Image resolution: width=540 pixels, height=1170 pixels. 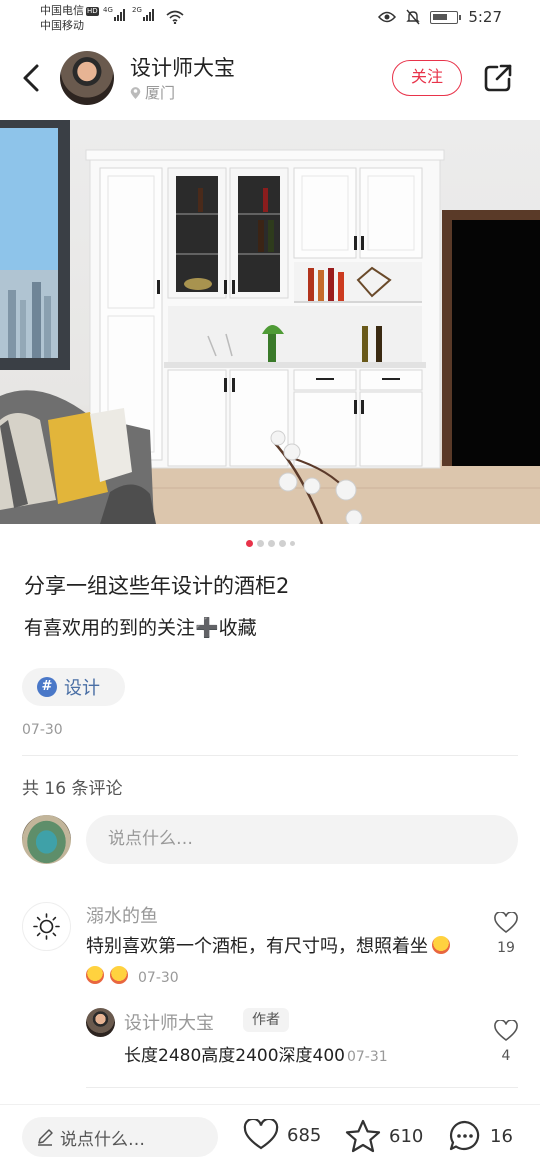 What do you see at coordinates (32, 78) in the screenshot?
I see `back-arrow-icon` at bounding box center [32, 78].